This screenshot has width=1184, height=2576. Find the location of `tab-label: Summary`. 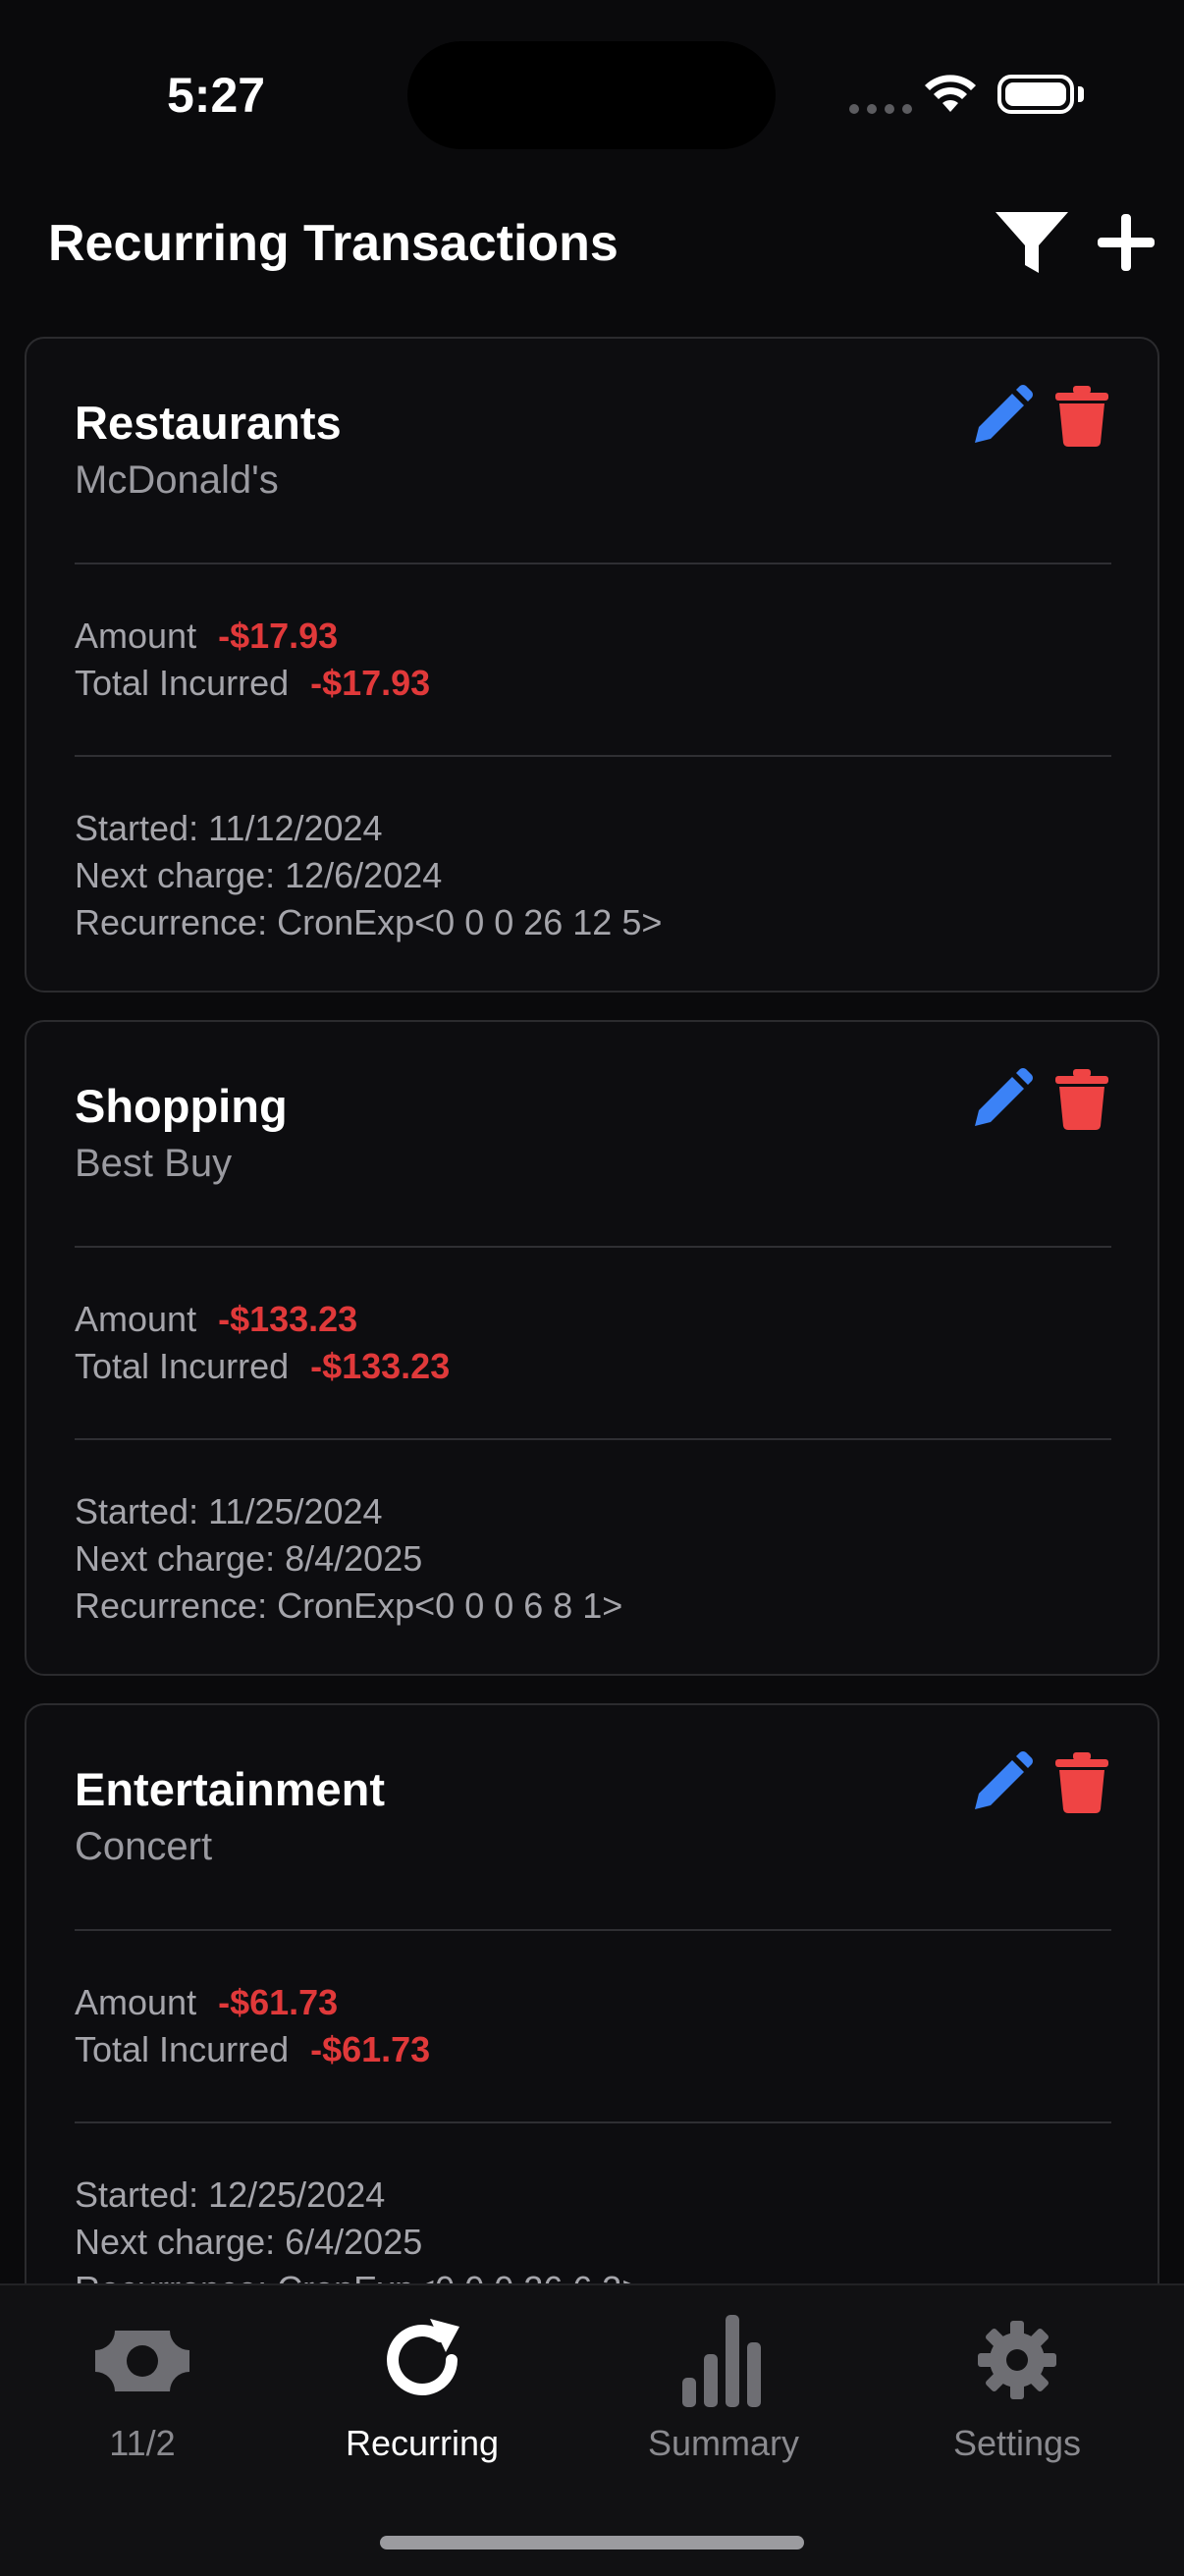

tab-label: Summary is located at coordinates (723, 2443).